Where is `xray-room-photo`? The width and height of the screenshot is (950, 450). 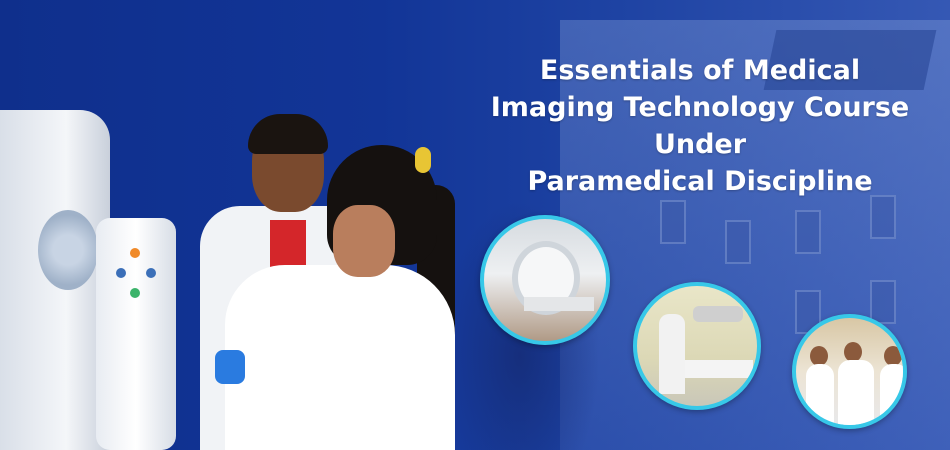
xray-room-photo is located at coordinates (697, 346).